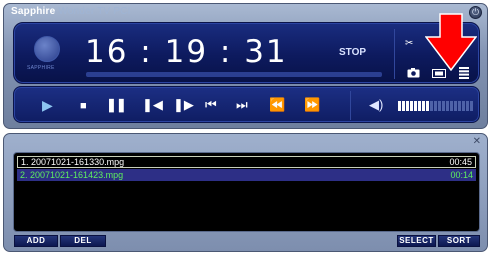 The image size is (491, 255). I want to click on annotation-arrow-icon, so click(451, 42).